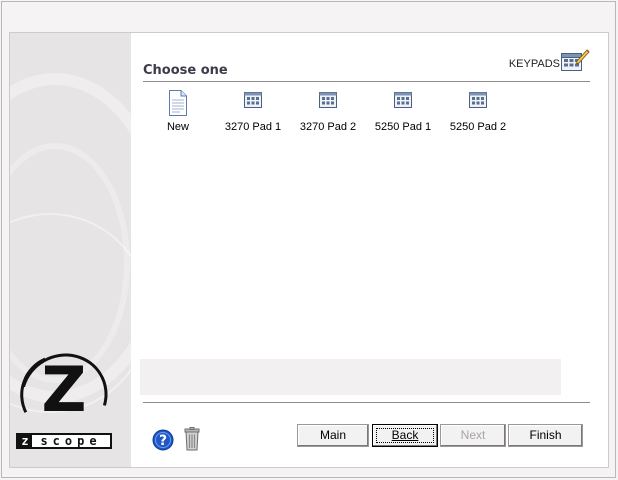 Image resolution: width=618 pixels, height=480 pixels. Describe the element at coordinates (185, 70) in the screenshot. I see `page-title: Choose one` at that location.